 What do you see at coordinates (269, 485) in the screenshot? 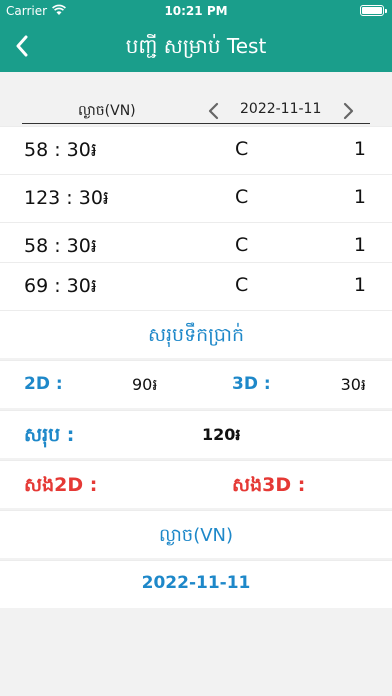
I see `payout-3d-label: សង3D :` at bounding box center [269, 485].